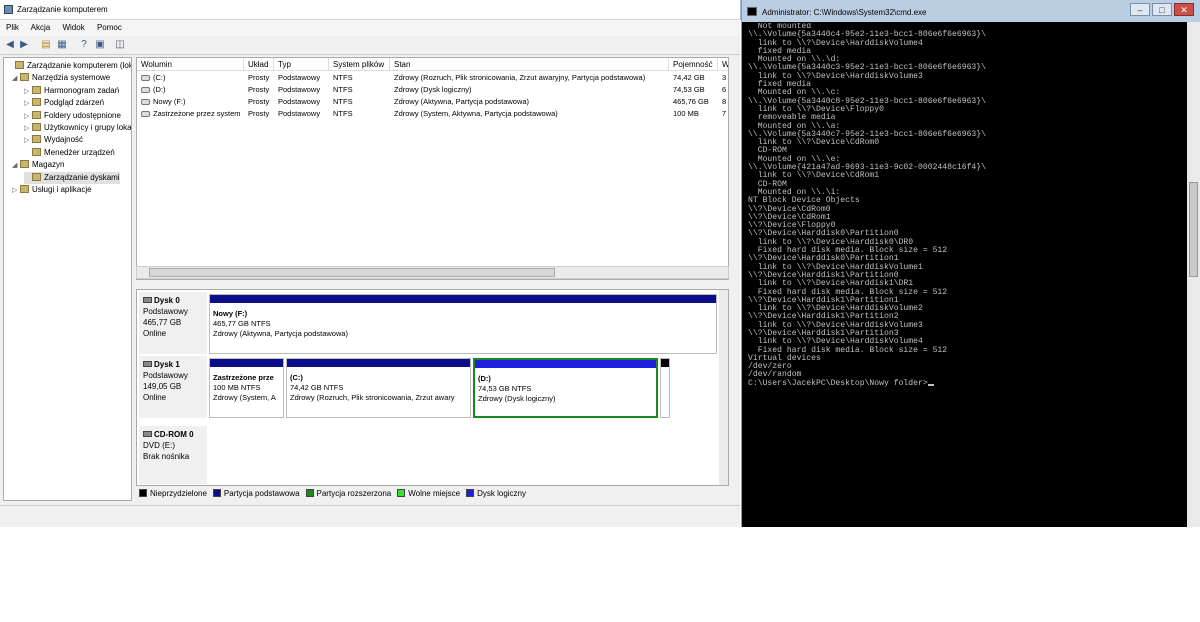 The height and width of the screenshot is (622, 1200). What do you see at coordinates (529, 64) in the screenshot?
I see `column-header: Stan` at bounding box center [529, 64].